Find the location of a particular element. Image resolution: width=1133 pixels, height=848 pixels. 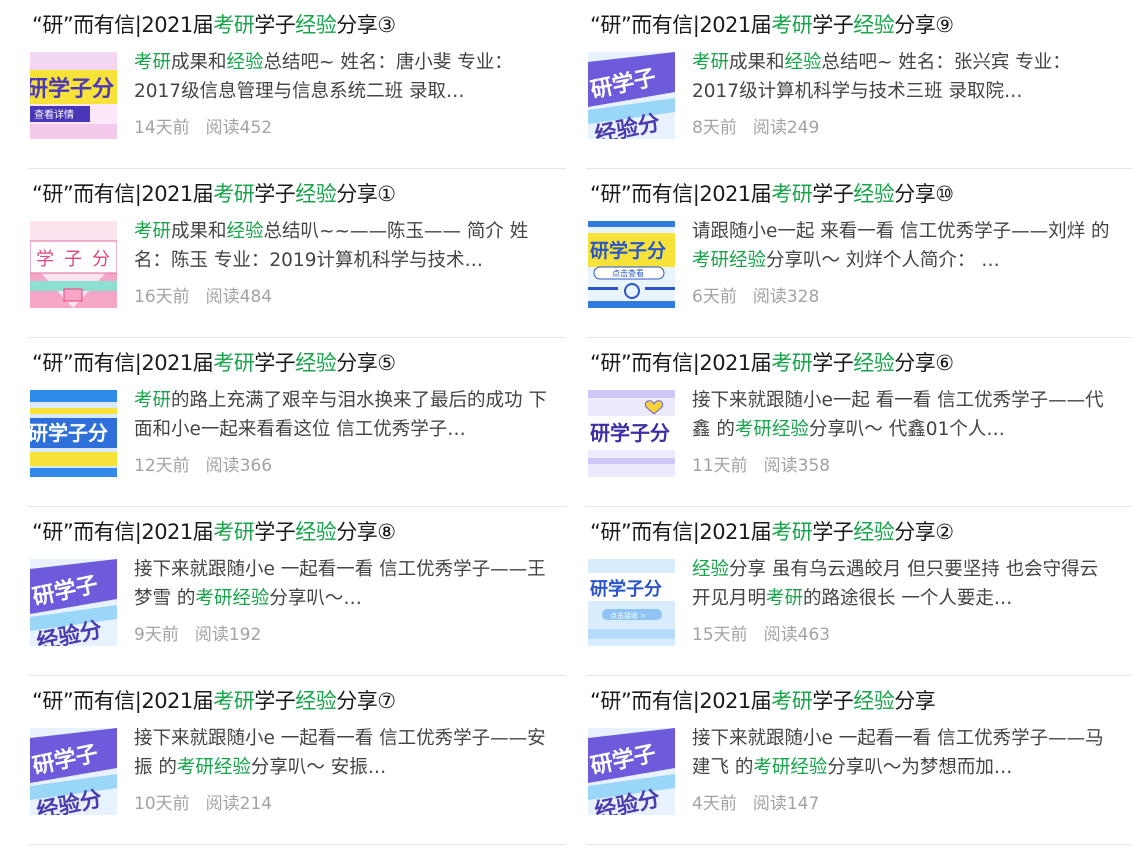

article-number: ① is located at coordinates (386, 194).